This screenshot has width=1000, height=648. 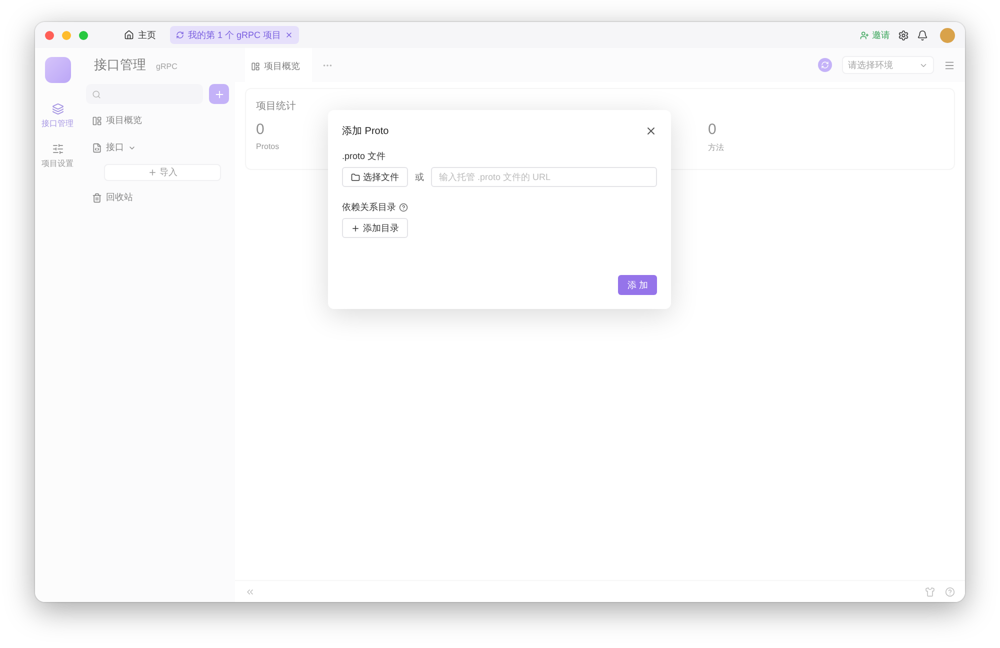 I want to click on window-tab: 主页, so click(x=140, y=35).